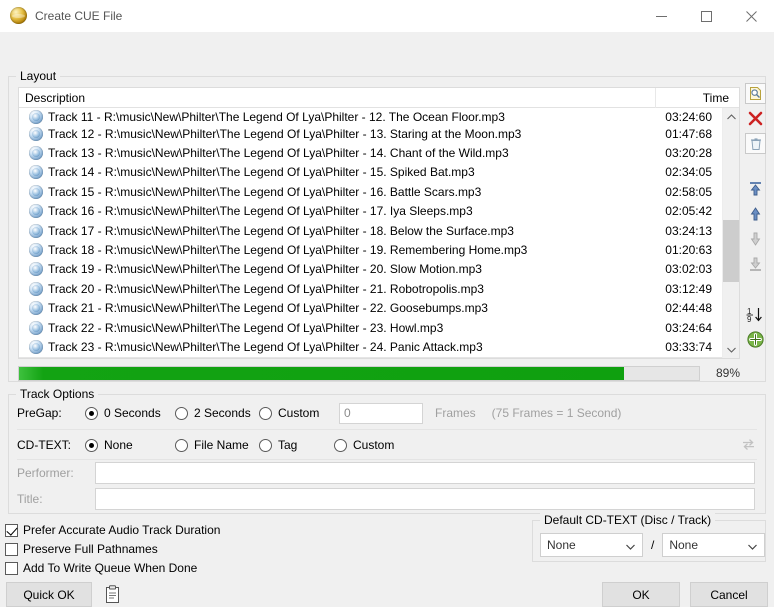 Image resolution: width=774 pixels, height=607 pixels. Describe the element at coordinates (755, 263) in the screenshot. I see `move-to-bottom-icon` at that location.